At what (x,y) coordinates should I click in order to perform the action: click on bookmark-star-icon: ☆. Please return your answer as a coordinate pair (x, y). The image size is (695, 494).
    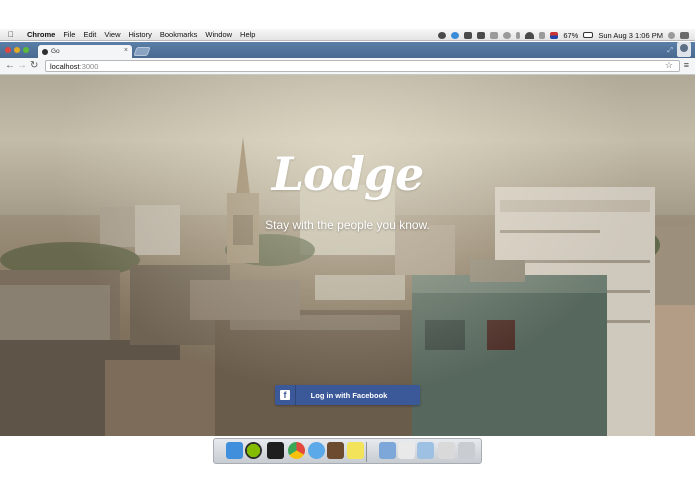
    Looking at the image, I should click on (669, 65).